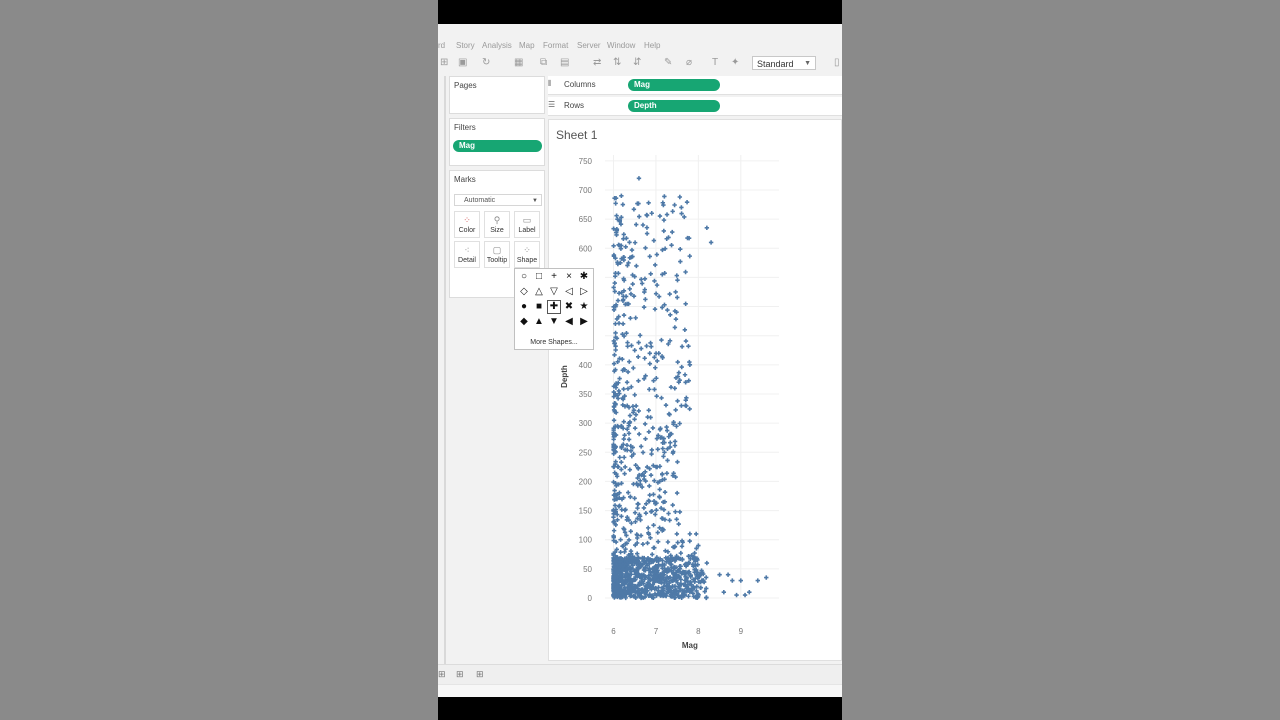 This screenshot has width=1280, height=720. Describe the element at coordinates (442, 674) in the screenshot. I see `new-dashboard-icon: ⊞` at that location.